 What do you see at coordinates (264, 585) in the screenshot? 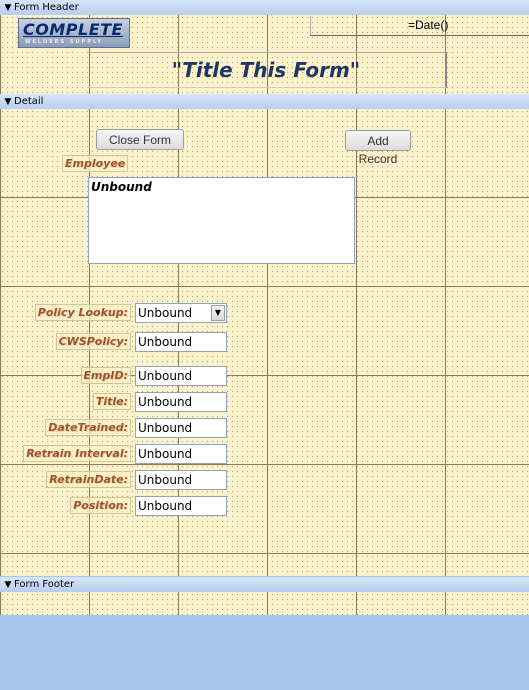
I see `form-footer-bar: ▼ Form Footer` at bounding box center [264, 585].